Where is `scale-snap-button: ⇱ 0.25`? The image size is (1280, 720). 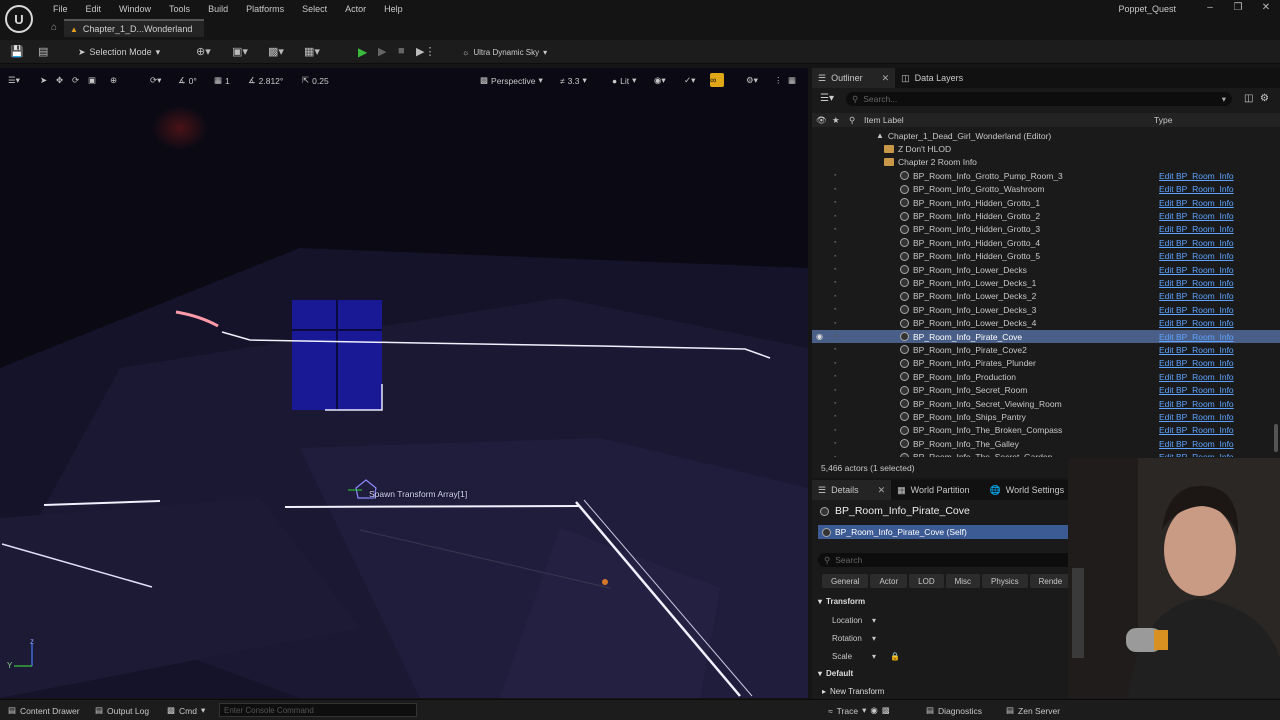 scale-snap-button: ⇱ 0.25 is located at coordinates (315, 80).